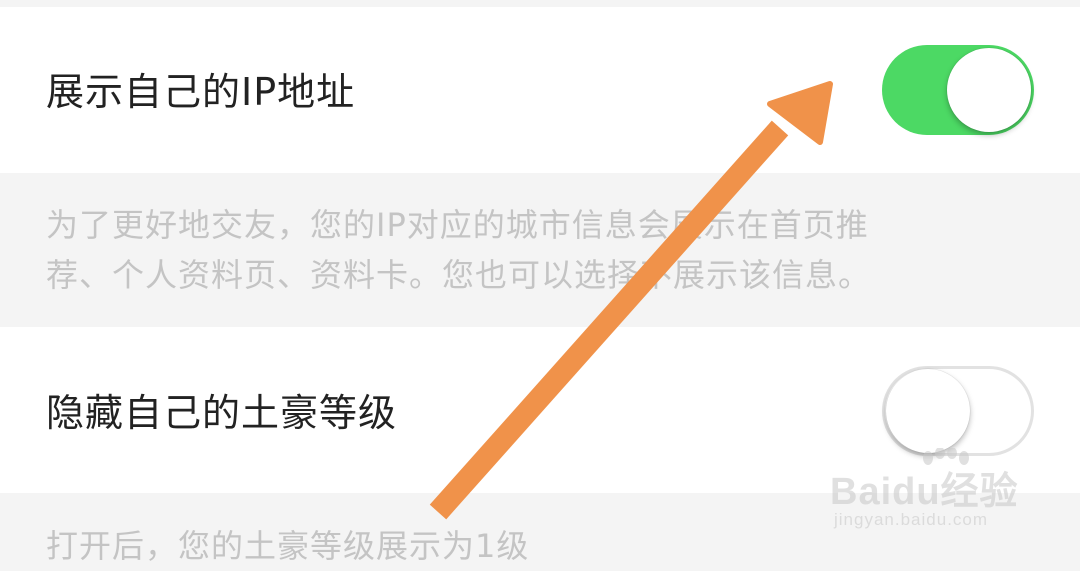  I want to click on watermark-brand: Baidu经验, so click(924, 492).